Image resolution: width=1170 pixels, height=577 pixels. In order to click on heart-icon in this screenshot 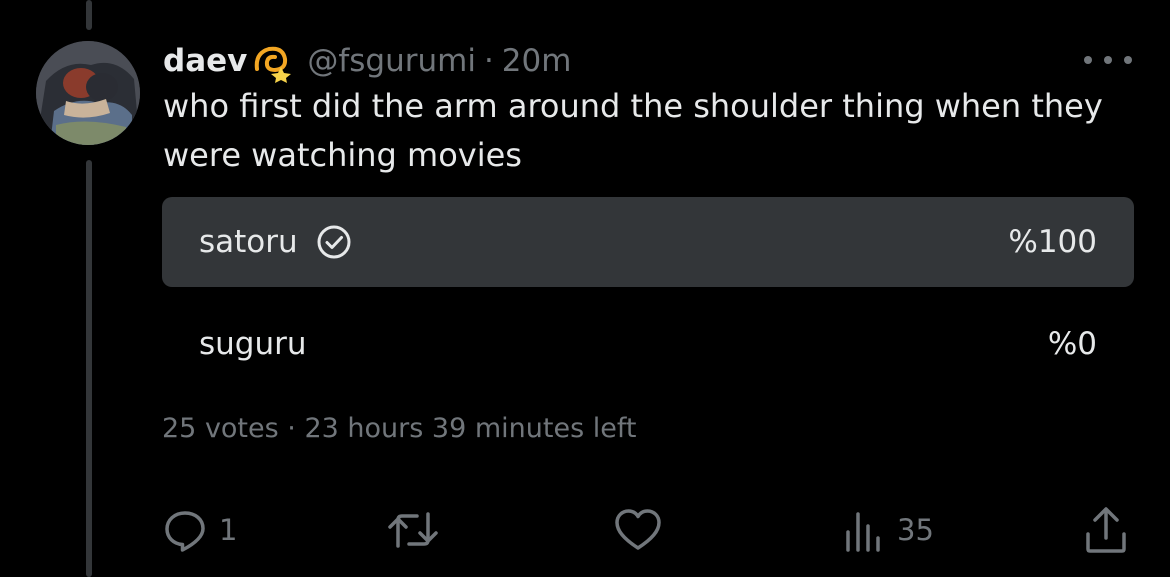, I will do `click(638, 529)`.